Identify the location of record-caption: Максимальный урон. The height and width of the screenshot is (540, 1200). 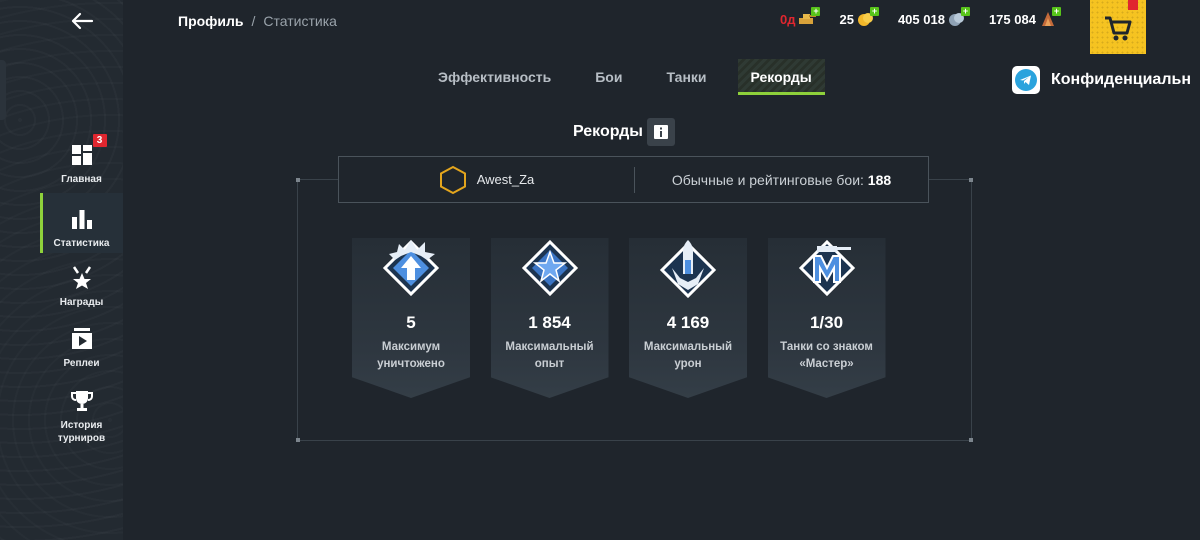
(688, 355).